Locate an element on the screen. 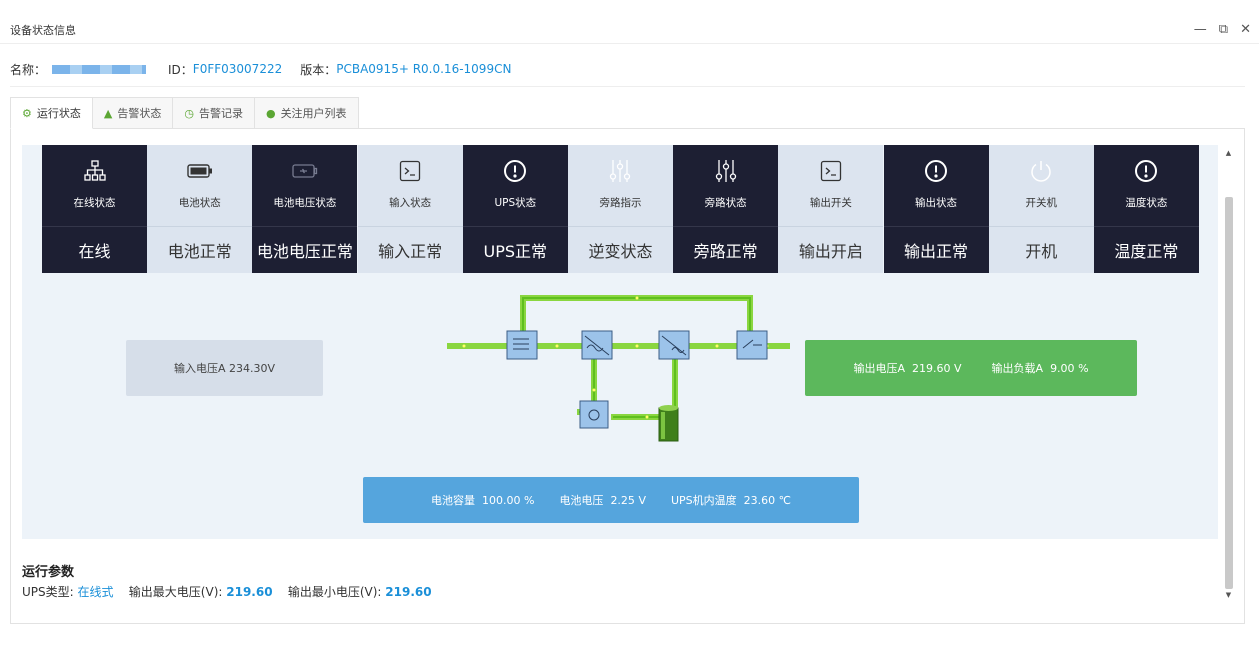 Image resolution: width=1259 pixels, height=657 pixels. status-tile-value: 在线 is located at coordinates (95, 249).